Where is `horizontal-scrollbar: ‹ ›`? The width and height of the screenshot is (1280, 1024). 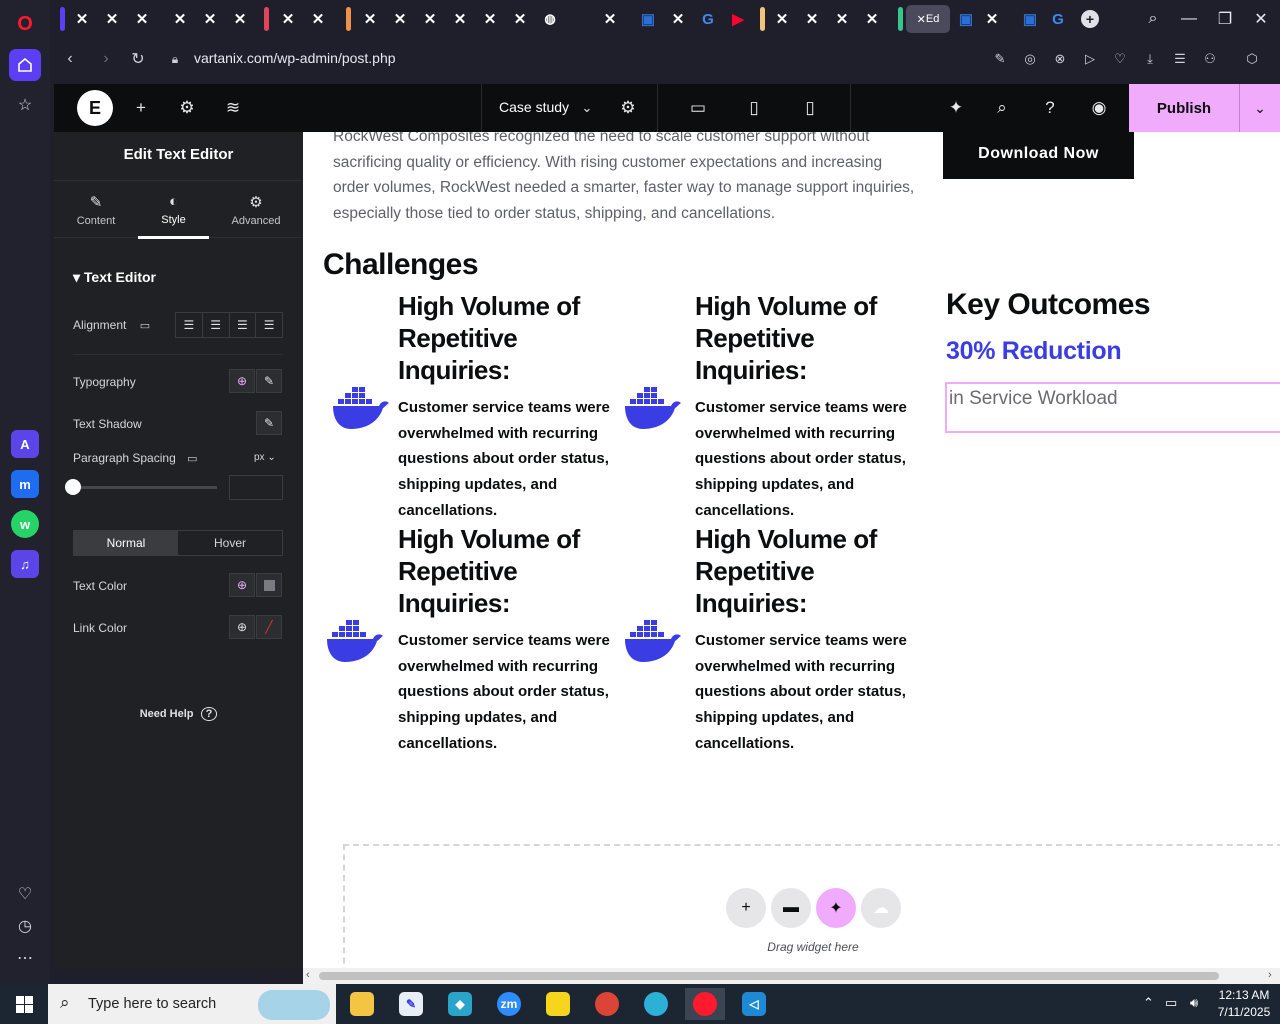 horizontal-scrollbar: ‹ › is located at coordinates (791, 976).